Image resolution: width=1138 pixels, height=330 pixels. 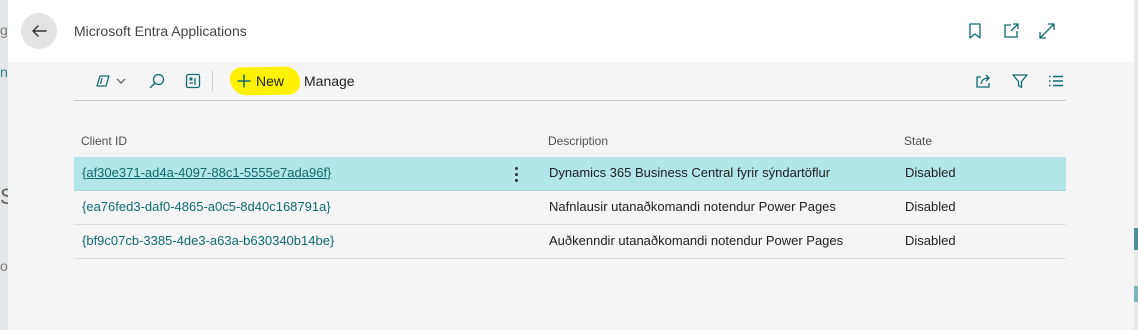 What do you see at coordinates (208, 240) in the screenshot?
I see `client-id-link: {bf9c07cb-3385-4de3-a63a-b630340b14be}` at bounding box center [208, 240].